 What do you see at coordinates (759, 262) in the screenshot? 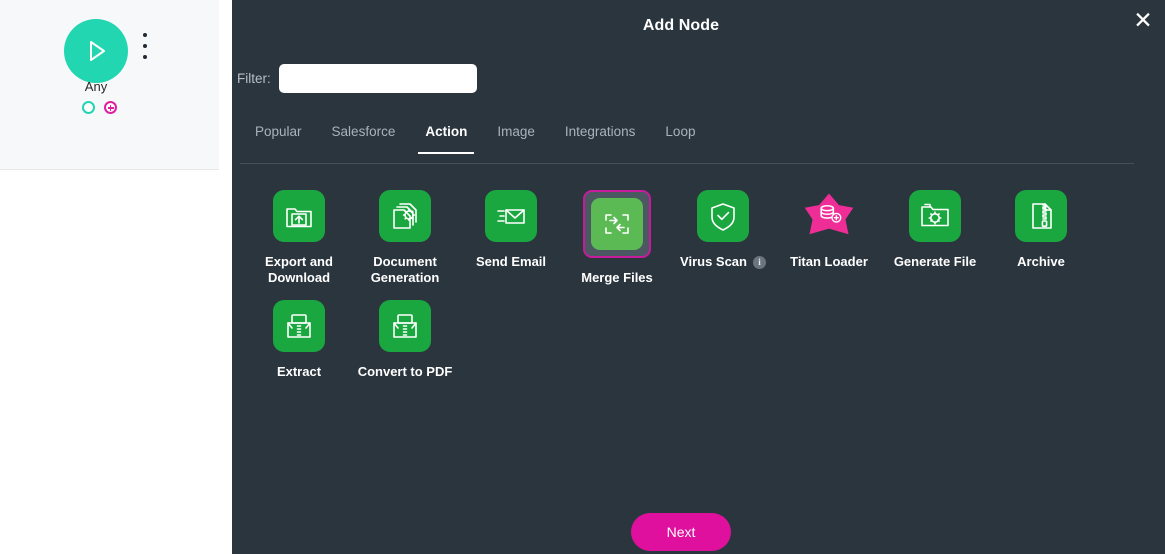
I see `info-icon: i` at bounding box center [759, 262].